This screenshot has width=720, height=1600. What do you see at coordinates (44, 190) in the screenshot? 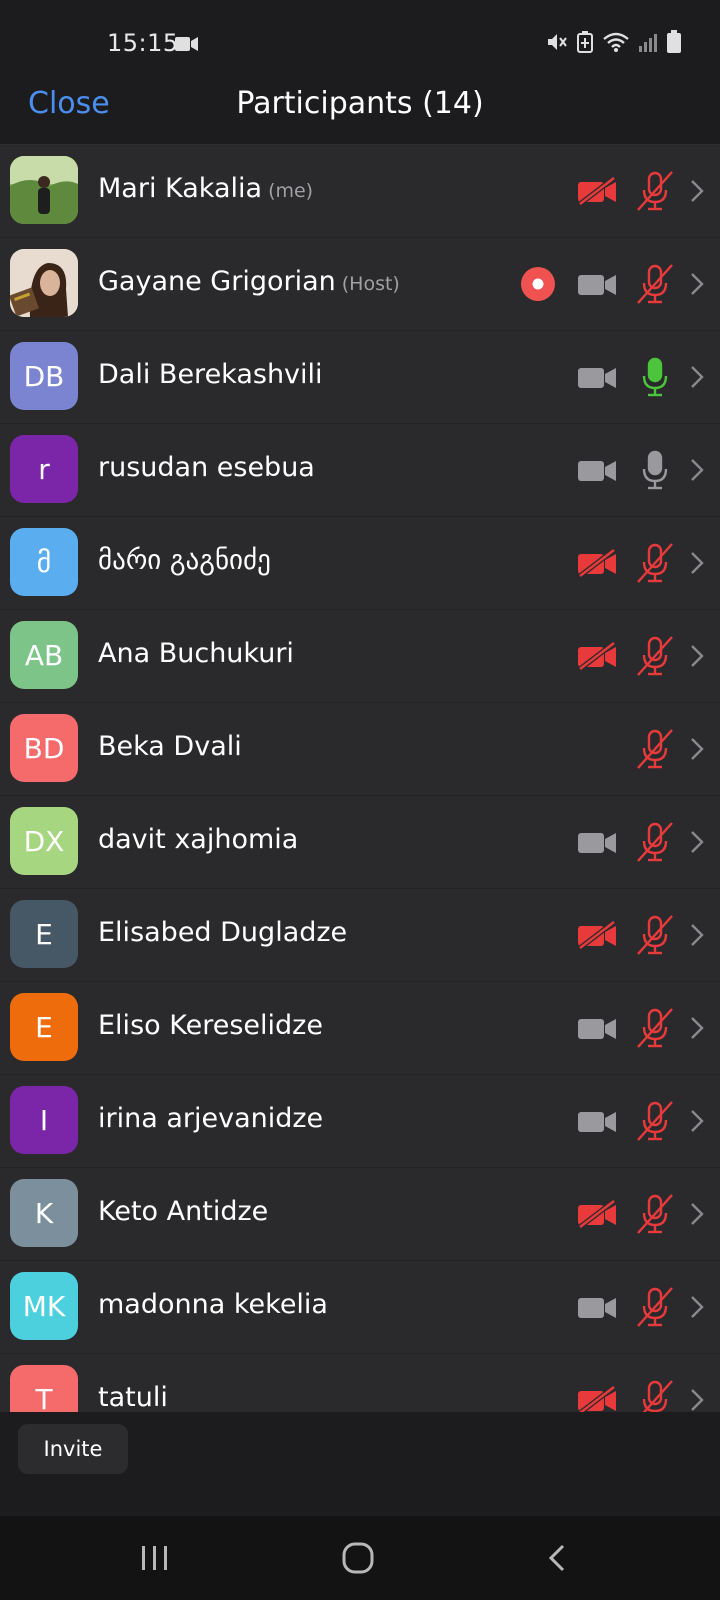
I see `avatar` at bounding box center [44, 190].